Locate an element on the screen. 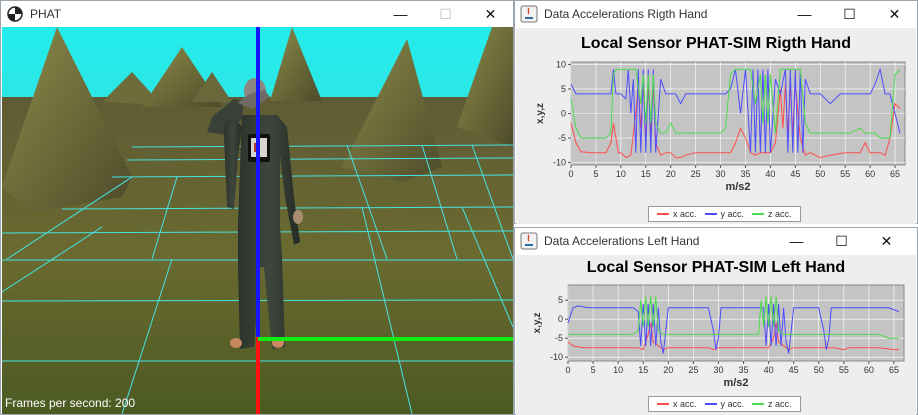 The width and height of the screenshot is (918, 415). left-hand-window-title: Data Accelerations Left Hand is located at coordinates (622, 241).